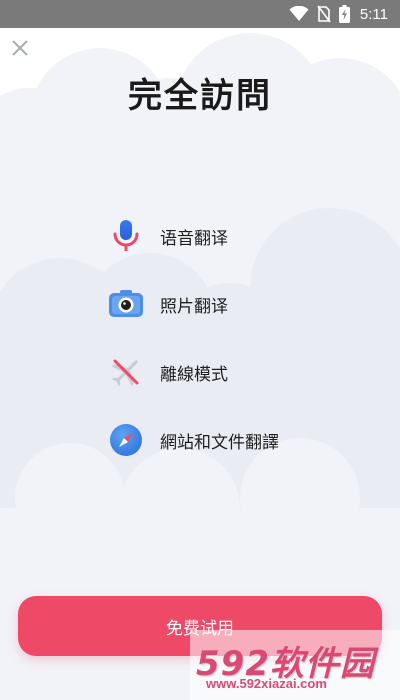  Describe the element at coordinates (194, 238) in the screenshot. I see `feature-label: 语音翻译` at that location.